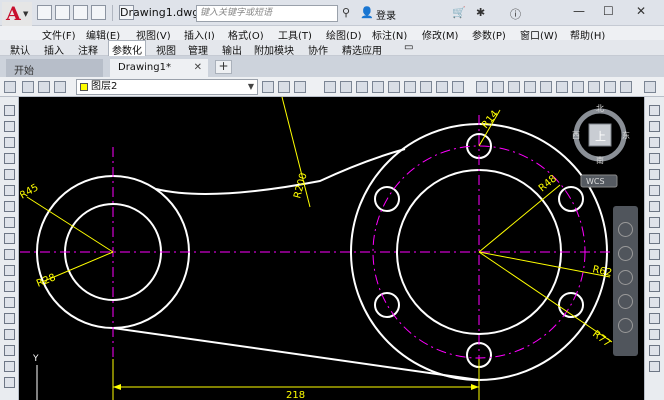  Describe the element at coordinates (654, 334) in the screenshot. I see `fillet-icon` at that location.